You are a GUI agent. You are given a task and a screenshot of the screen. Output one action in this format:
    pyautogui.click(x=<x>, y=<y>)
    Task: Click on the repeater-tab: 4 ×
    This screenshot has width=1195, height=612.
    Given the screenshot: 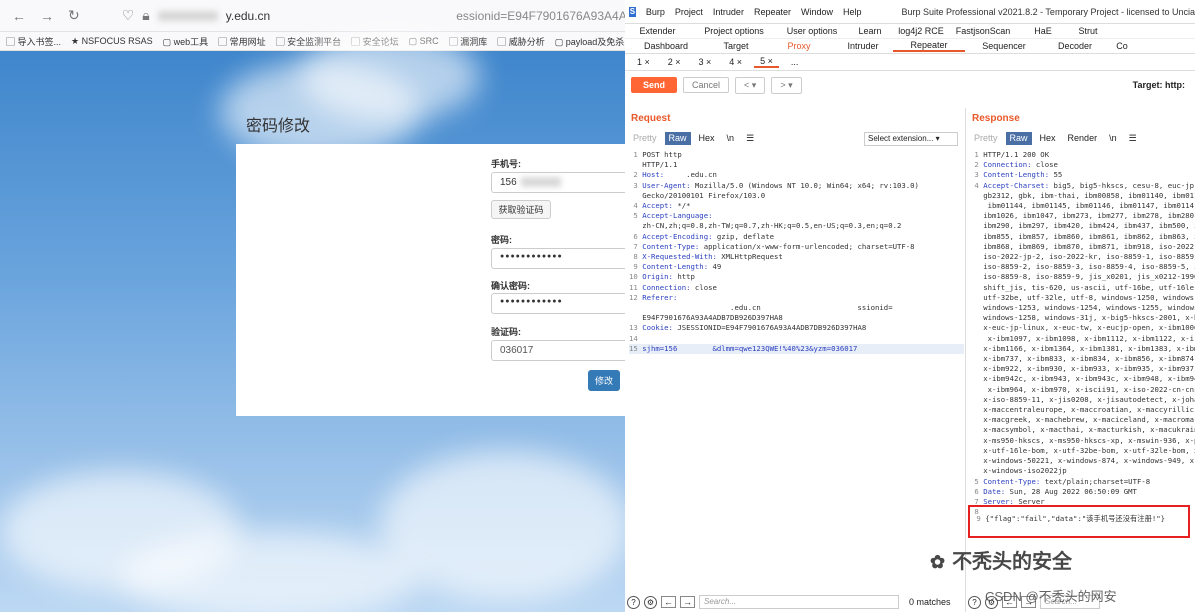 What is the action you would take?
    pyautogui.click(x=735, y=62)
    